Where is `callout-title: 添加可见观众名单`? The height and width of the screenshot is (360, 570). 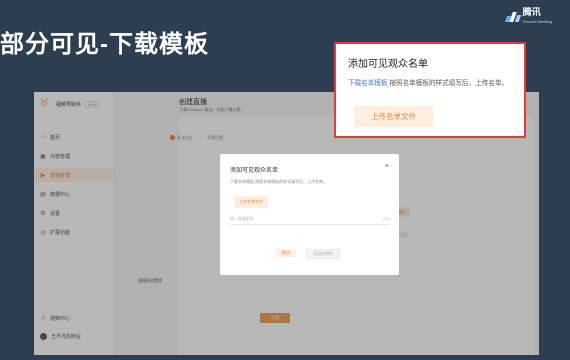 callout-title: 添加可见观众名单 is located at coordinates (388, 64).